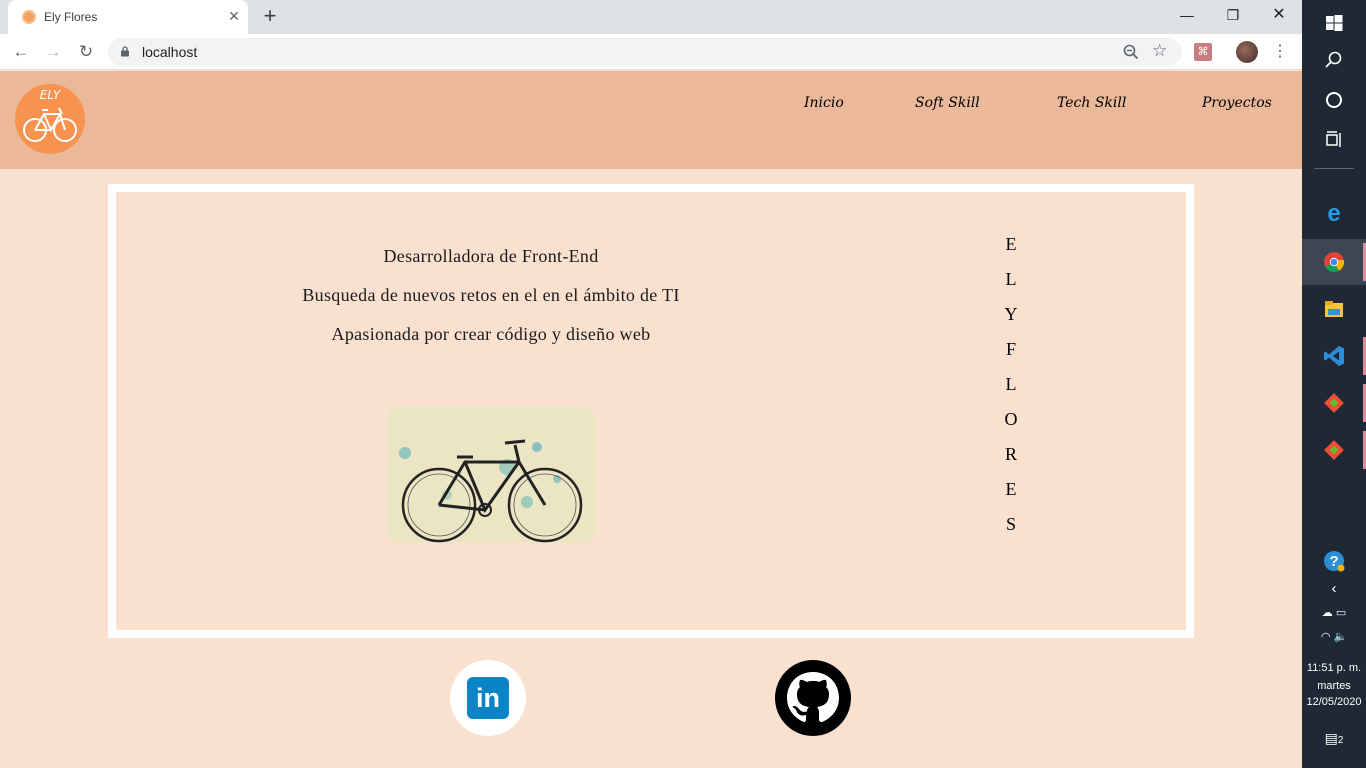 This screenshot has width=1366, height=768. Describe the element at coordinates (1334, 612) in the screenshot. I see `onedrive-icon: ☁ ▭` at that location.